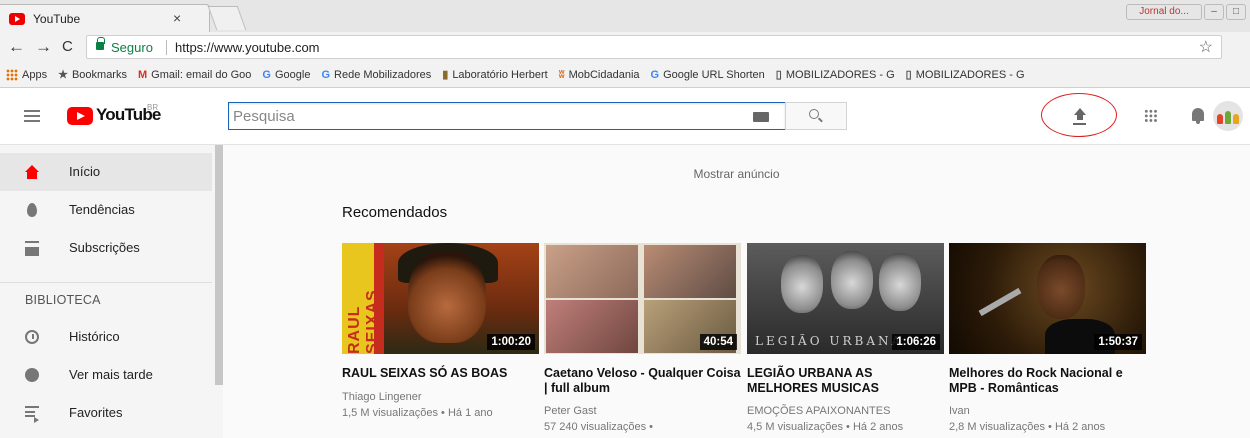  Describe the element at coordinates (132, 47) in the screenshot. I see `secure-label: Seguro` at that location.